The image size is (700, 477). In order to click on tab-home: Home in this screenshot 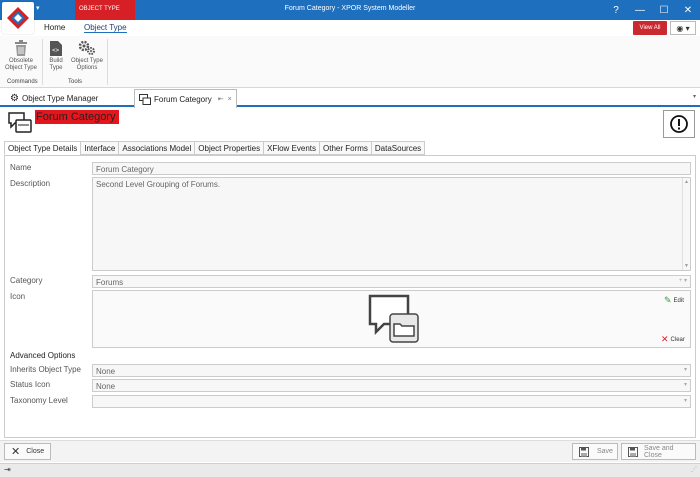, I will do `click(54, 27)`.